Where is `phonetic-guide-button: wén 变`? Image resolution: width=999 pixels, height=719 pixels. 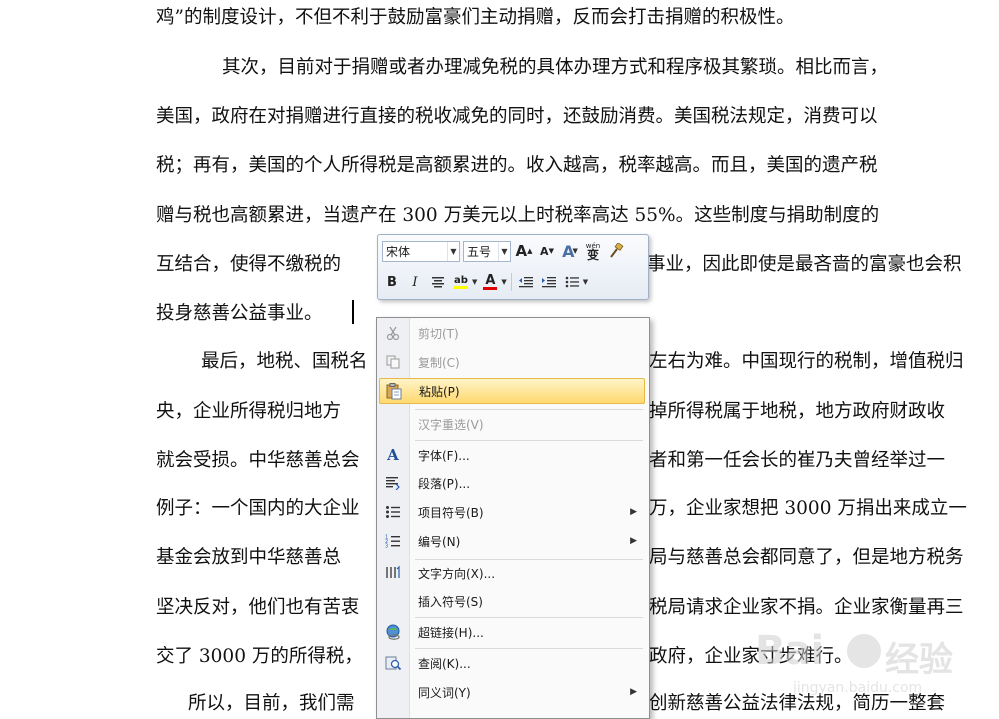
phonetic-guide-button: wén 变 is located at coordinates (593, 251).